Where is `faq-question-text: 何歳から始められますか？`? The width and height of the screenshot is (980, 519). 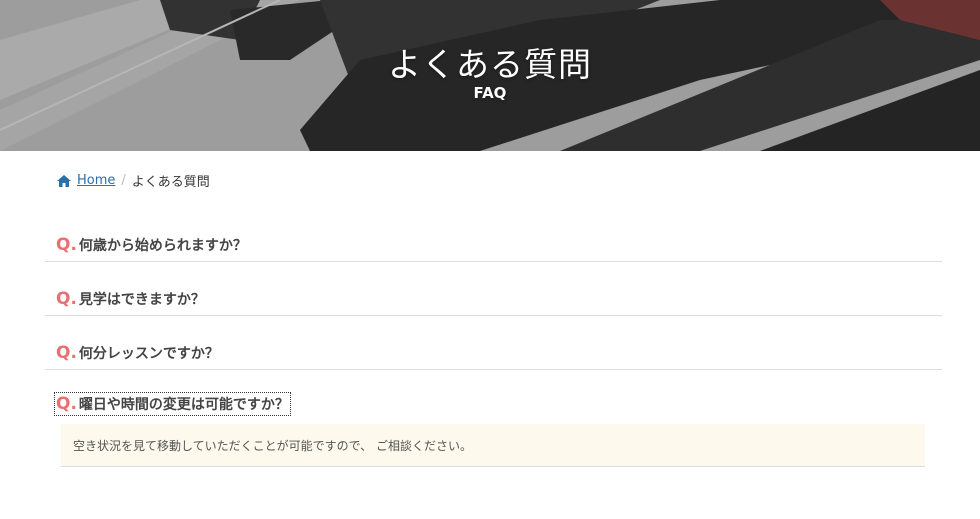 faq-question-text: 何歳から始められますか？ is located at coordinates (162, 246).